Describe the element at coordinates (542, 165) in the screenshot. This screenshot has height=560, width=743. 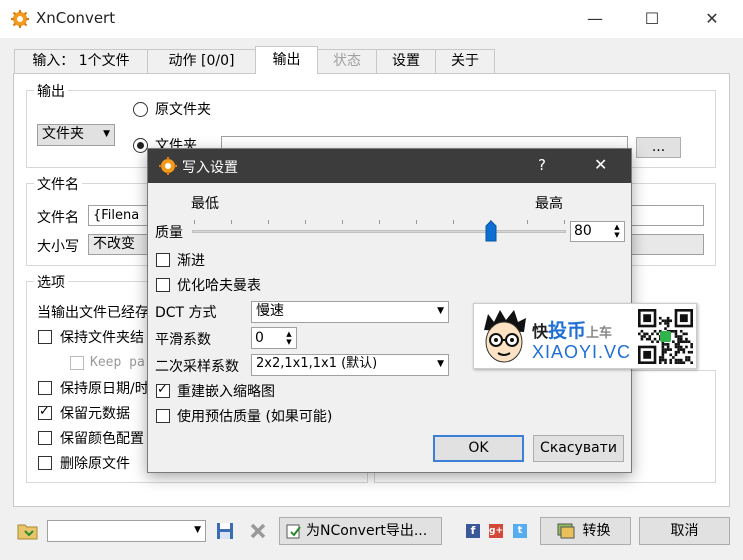
I see `help-button: ?` at that location.